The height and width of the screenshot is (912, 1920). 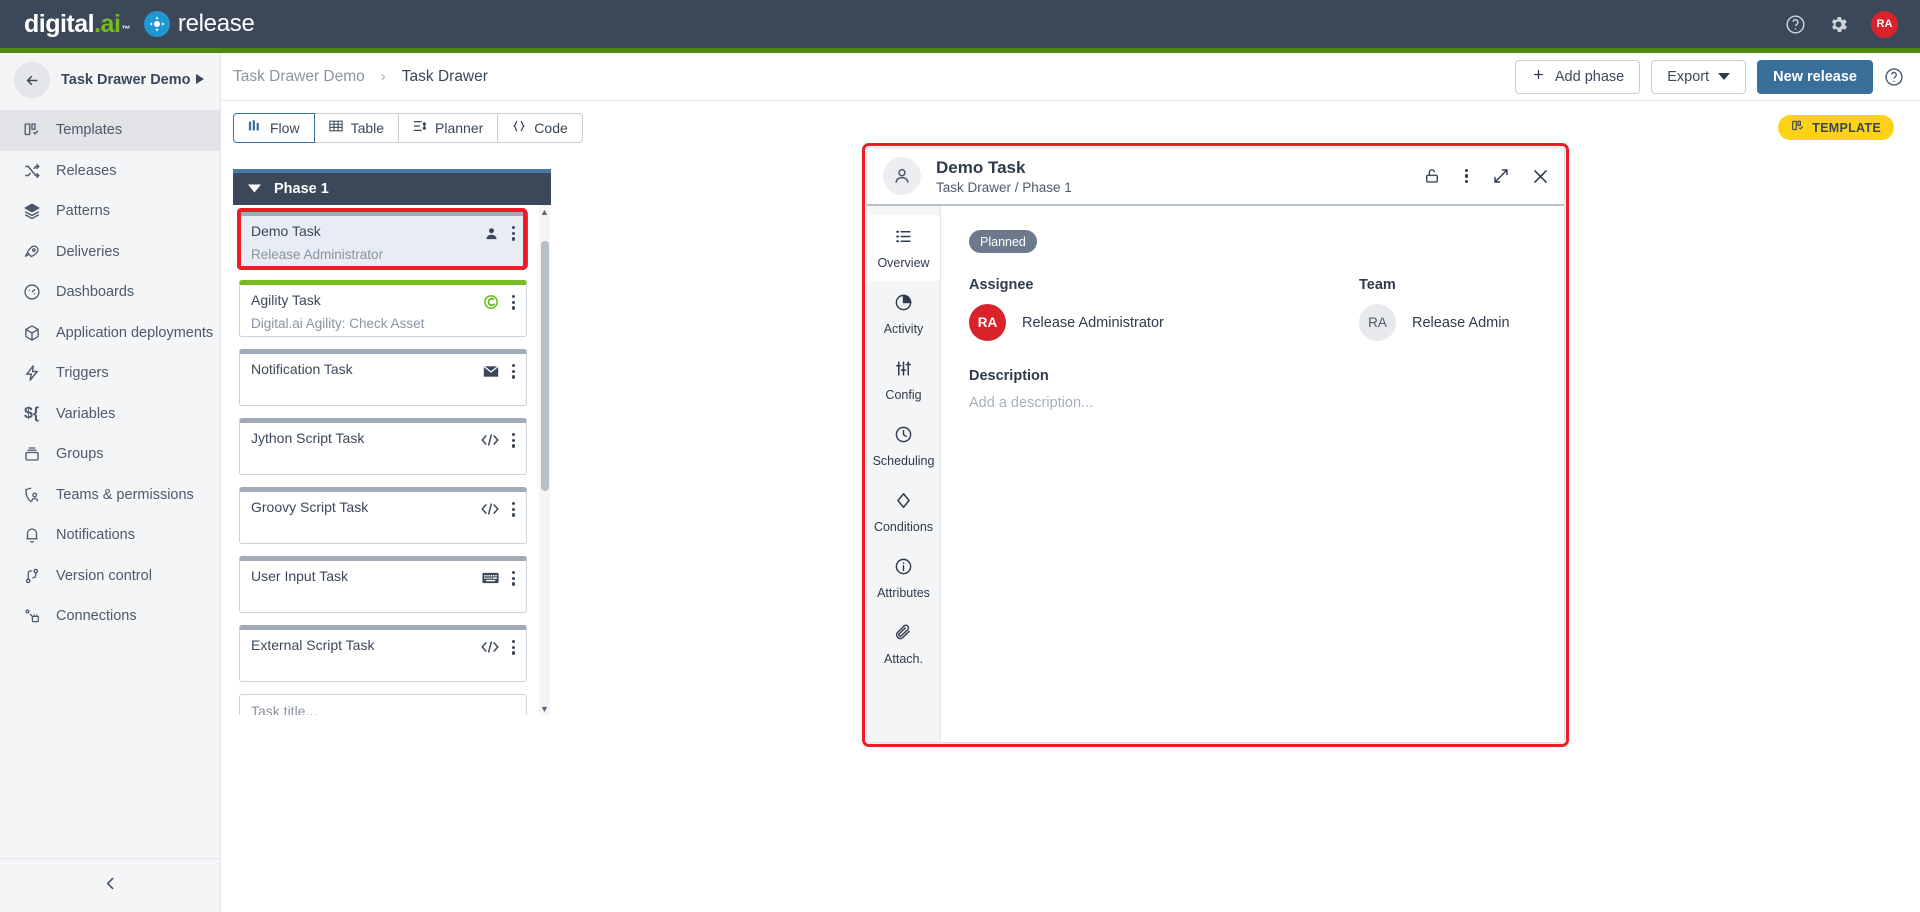 I want to click on plus-icon, so click(x=1538, y=76).